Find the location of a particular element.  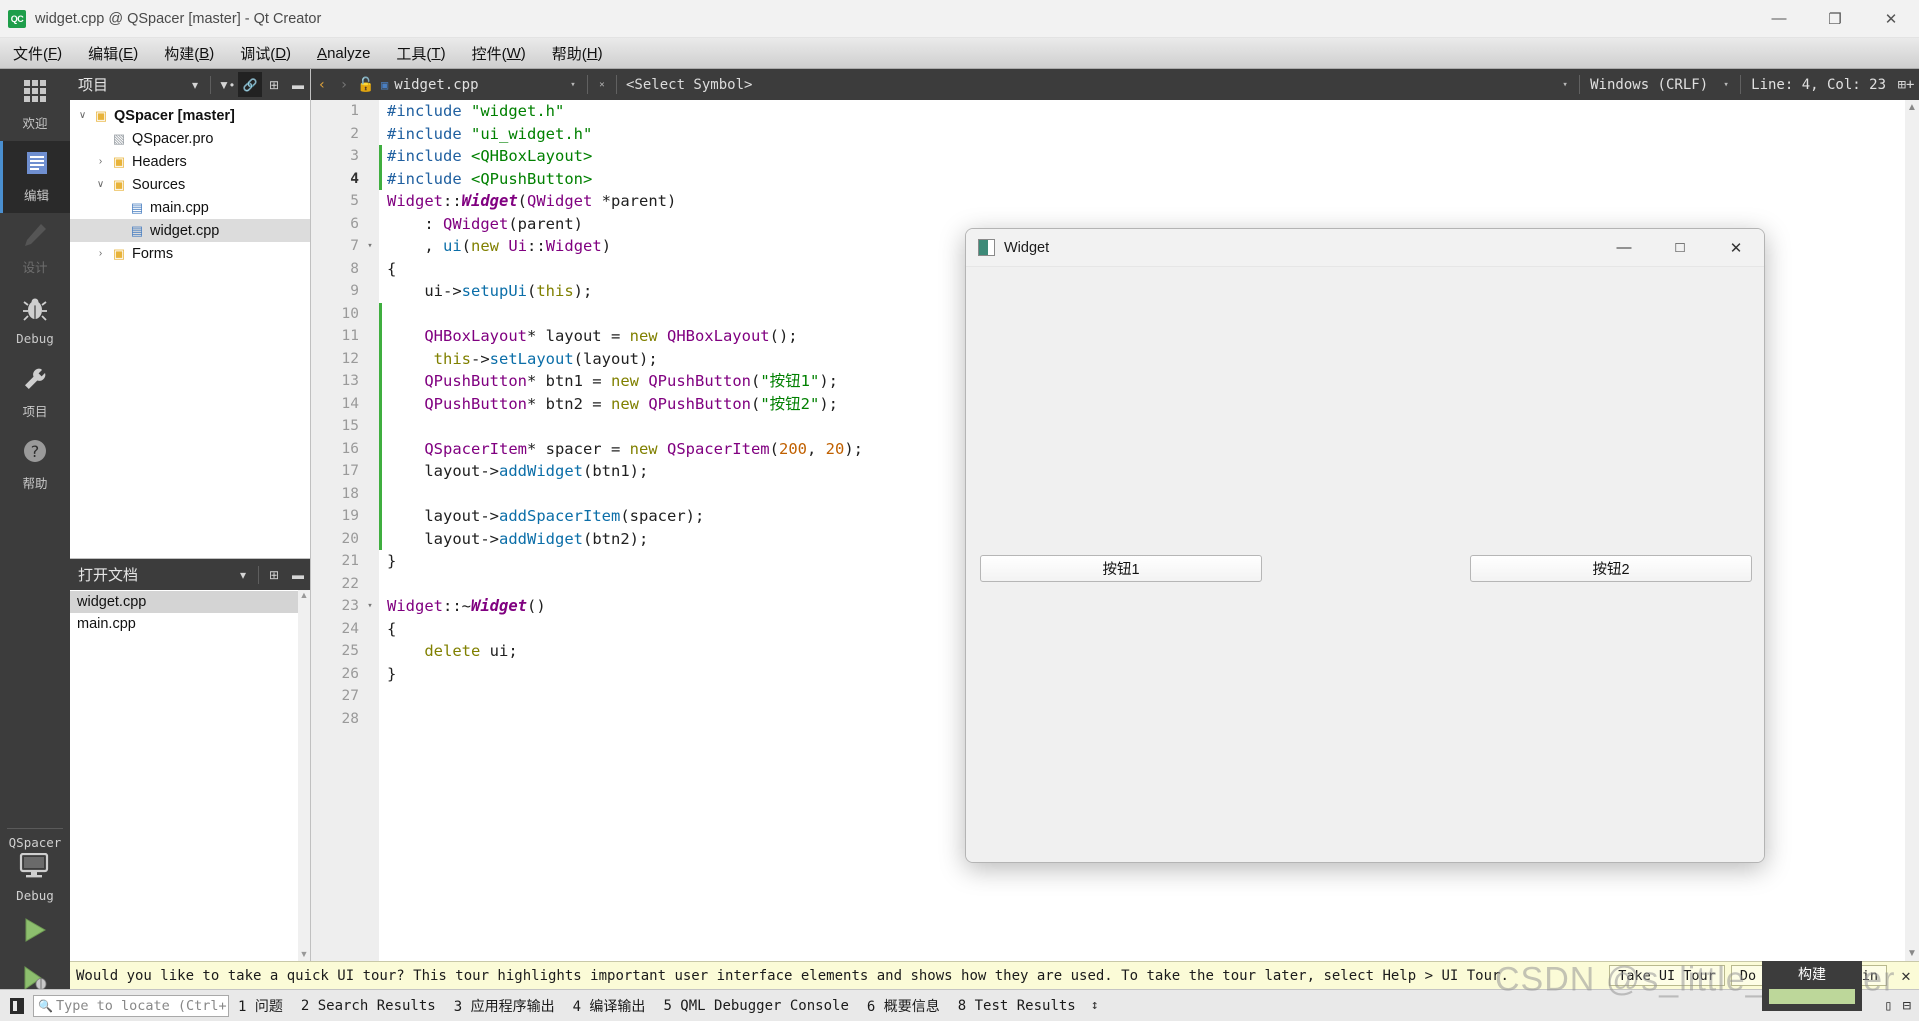

mode-项目: 项目 is located at coordinates (35, 393).